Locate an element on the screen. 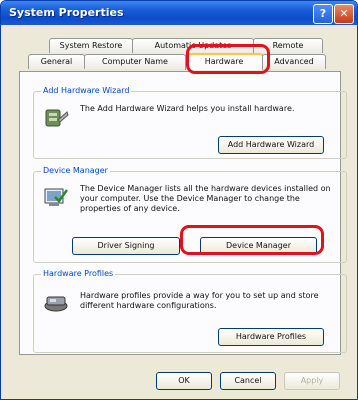  cancel-button: Cancel is located at coordinates (248, 381).